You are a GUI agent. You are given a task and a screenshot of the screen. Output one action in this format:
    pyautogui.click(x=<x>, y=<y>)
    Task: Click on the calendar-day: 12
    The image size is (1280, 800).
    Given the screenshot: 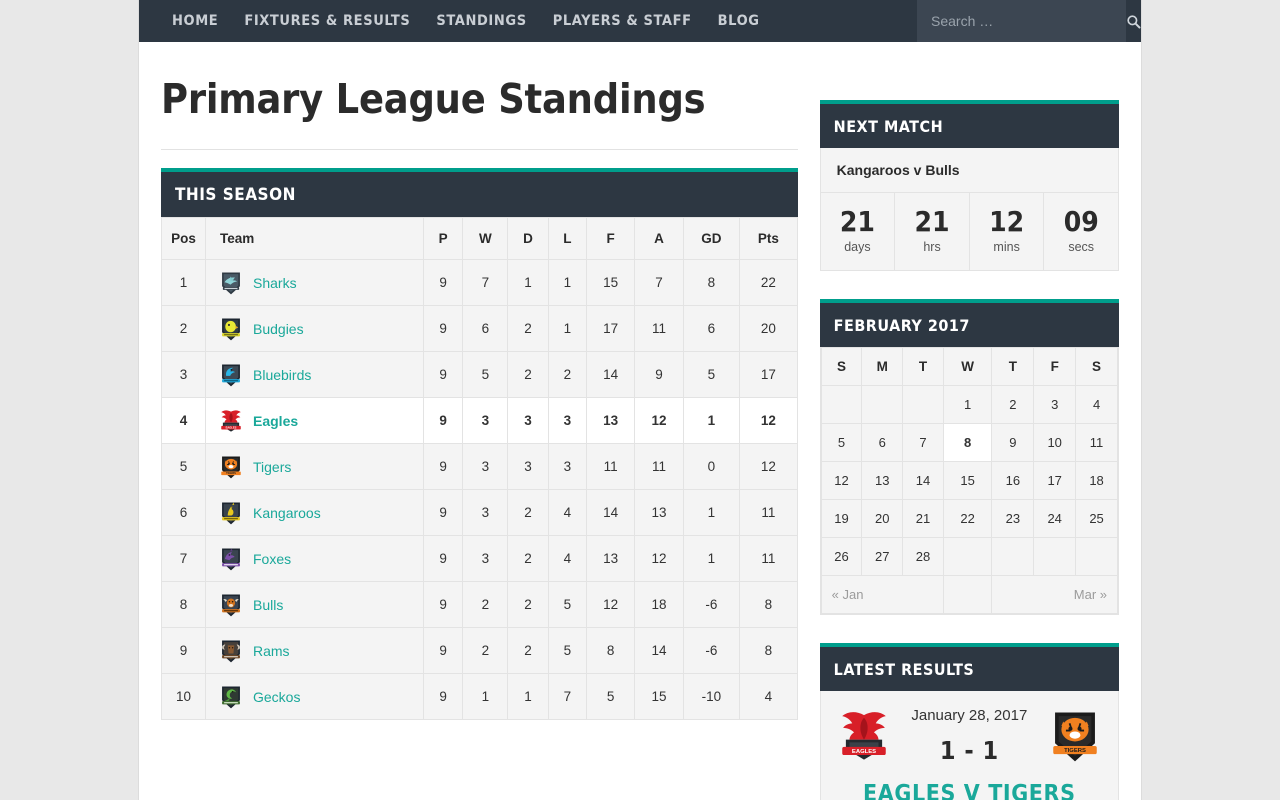 What is the action you would take?
    pyautogui.click(x=841, y=481)
    